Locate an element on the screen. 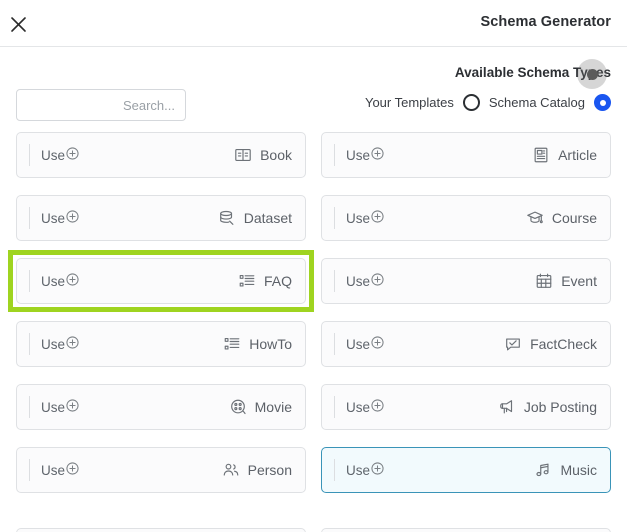 This screenshot has width=627, height=532. search-box is located at coordinates (101, 105).